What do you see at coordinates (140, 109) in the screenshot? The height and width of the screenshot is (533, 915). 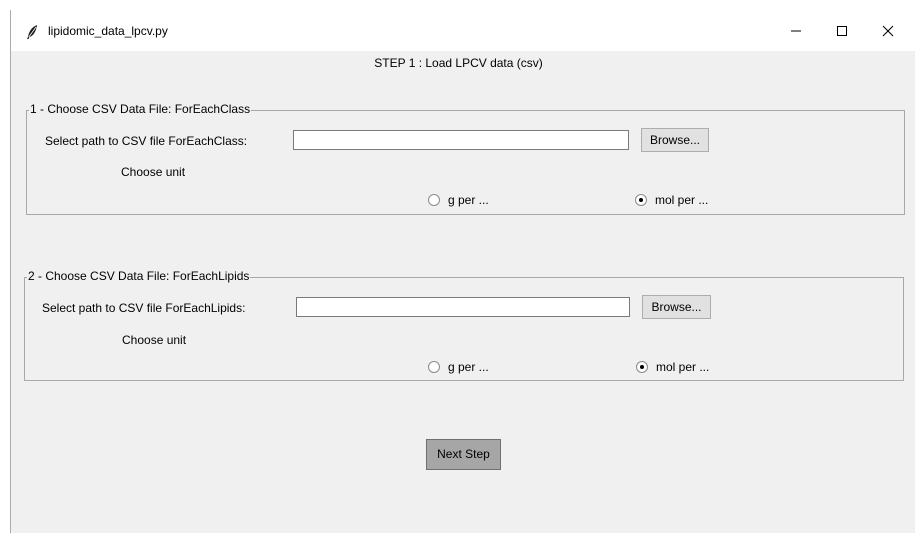 I see `class-file-legend: 1 - Choose CSV Data File: ForEachClass` at bounding box center [140, 109].